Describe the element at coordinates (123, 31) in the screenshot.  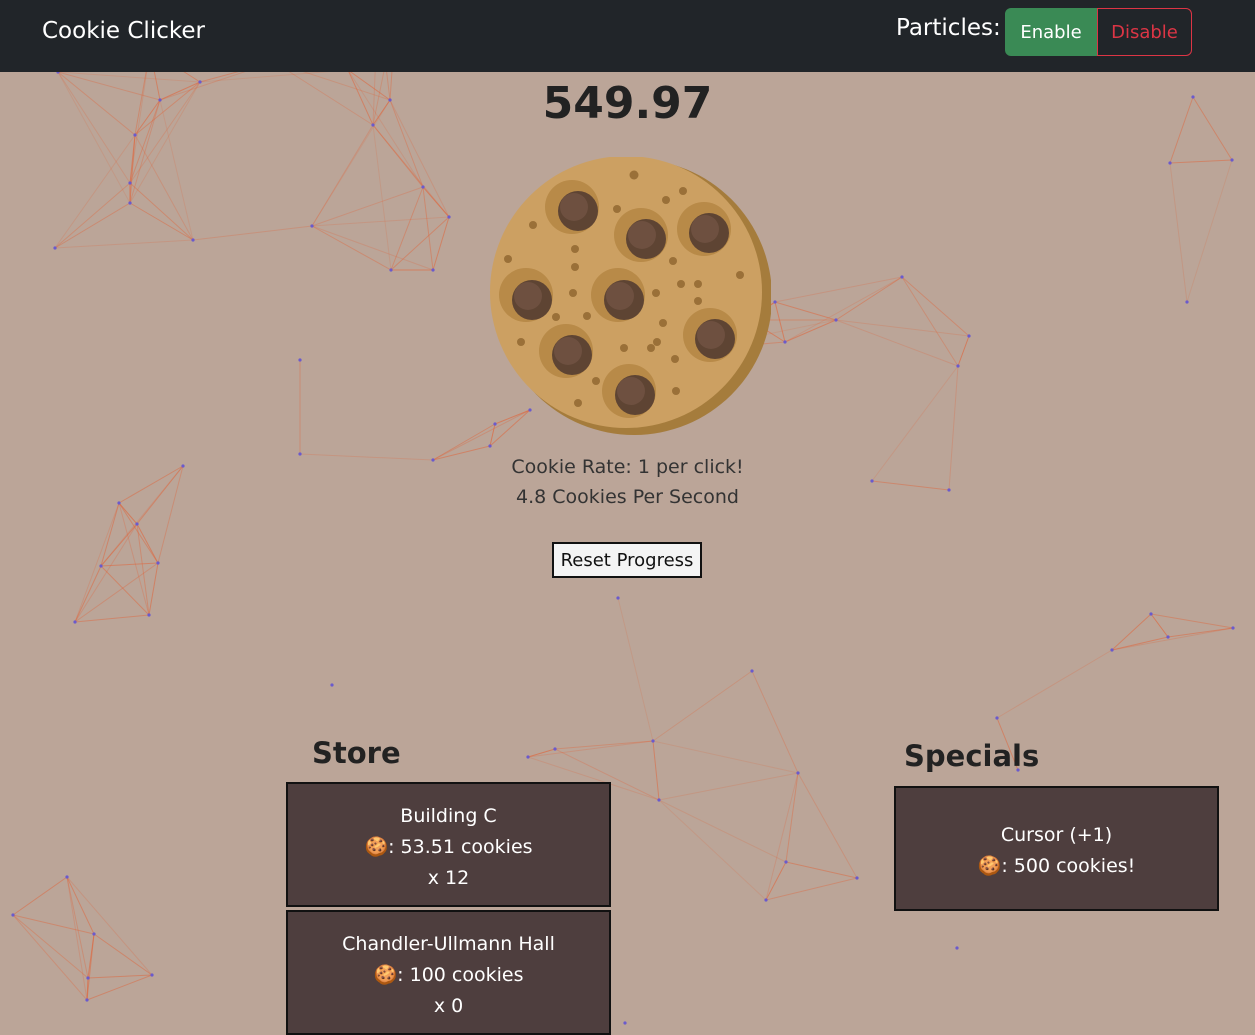
I see `app-title: Cookie Clicker` at that location.